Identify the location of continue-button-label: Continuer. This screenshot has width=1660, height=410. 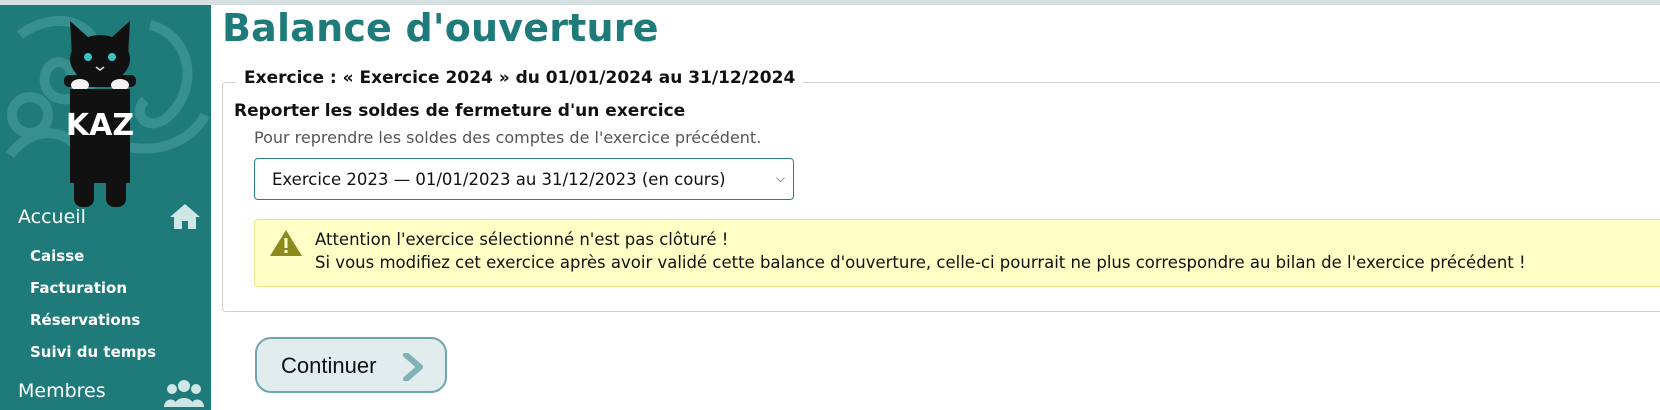
(329, 365).